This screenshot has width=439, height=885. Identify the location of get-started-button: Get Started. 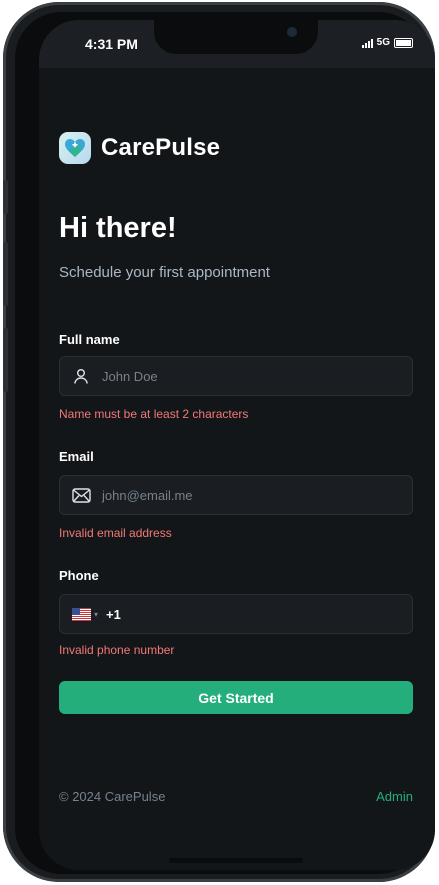
(236, 697).